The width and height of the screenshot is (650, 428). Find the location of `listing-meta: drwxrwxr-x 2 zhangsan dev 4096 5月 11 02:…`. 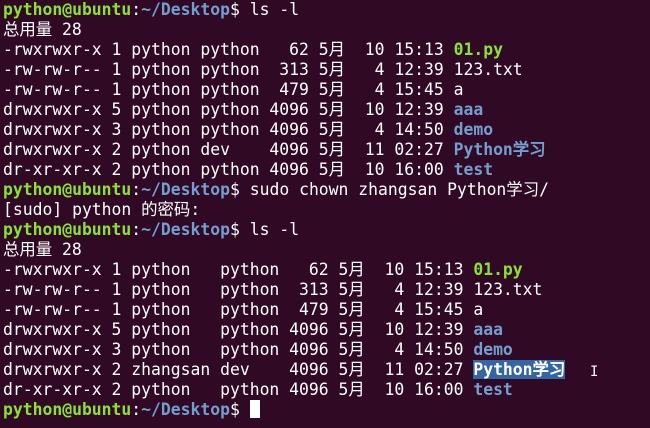

listing-meta: drwxrwxr-x 2 zhangsan dev 4096 5月 11 02:… is located at coordinates (238, 369).